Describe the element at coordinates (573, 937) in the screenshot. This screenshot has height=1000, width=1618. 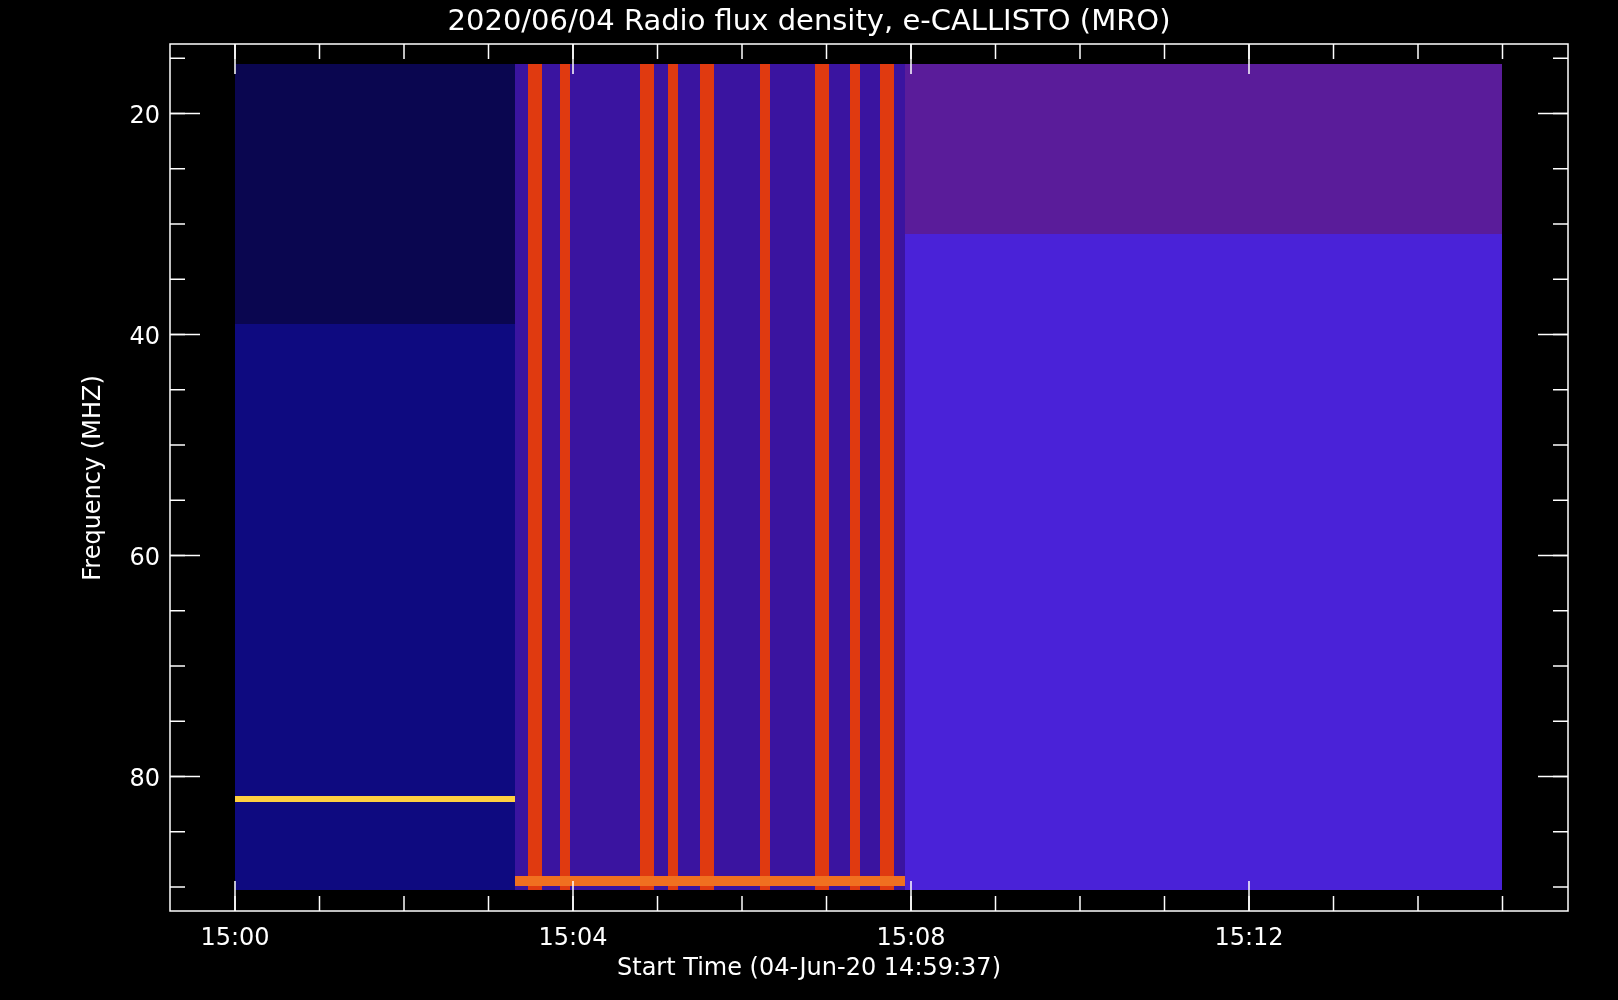
I see `tick-label: 15:04` at that location.